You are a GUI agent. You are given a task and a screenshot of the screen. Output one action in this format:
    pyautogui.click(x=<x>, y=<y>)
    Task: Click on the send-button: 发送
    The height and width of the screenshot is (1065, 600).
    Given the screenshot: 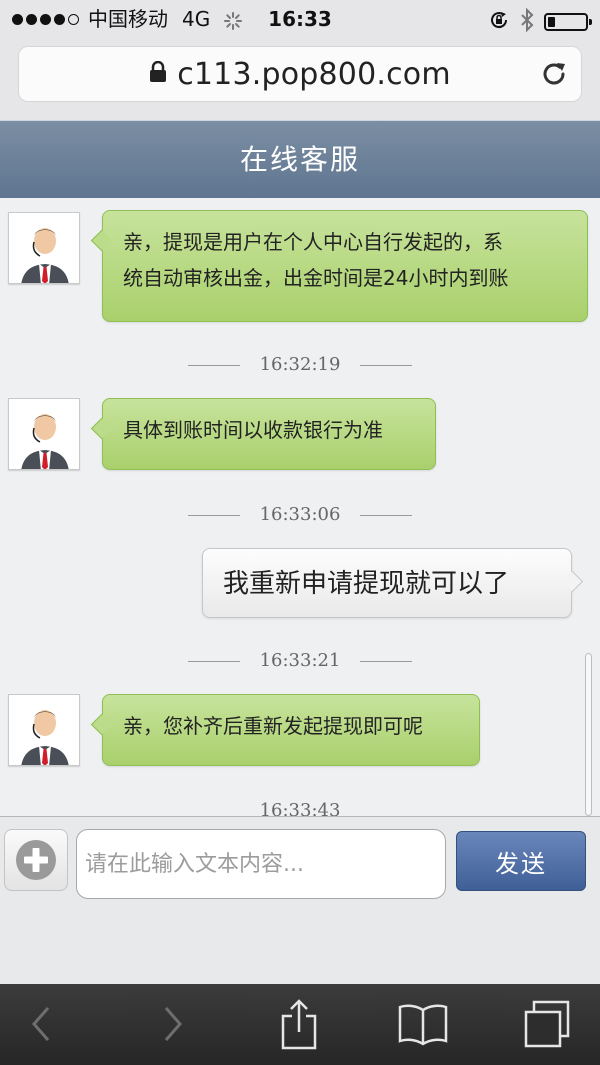 What is the action you would take?
    pyautogui.click(x=521, y=861)
    